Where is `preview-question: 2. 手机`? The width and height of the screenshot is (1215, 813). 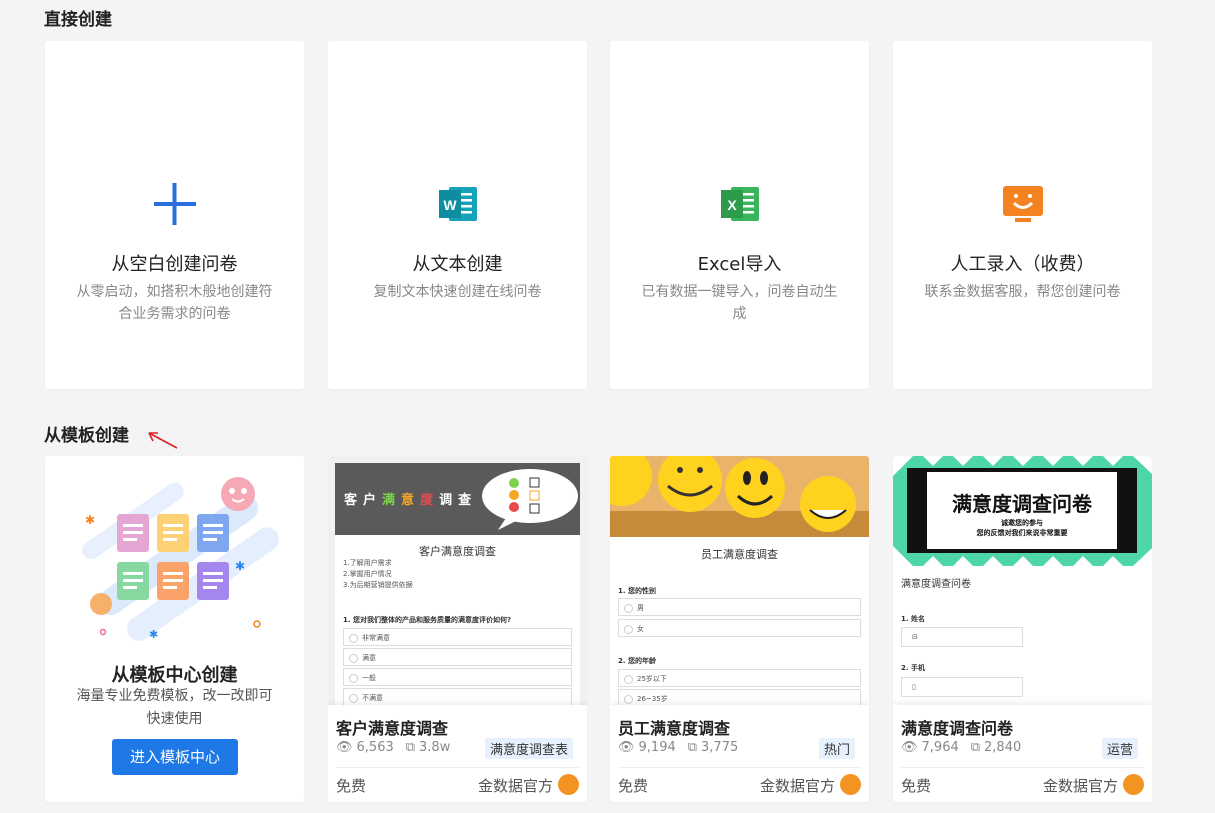
preview-question: 2. 手机 is located at coordinates (913, 668).